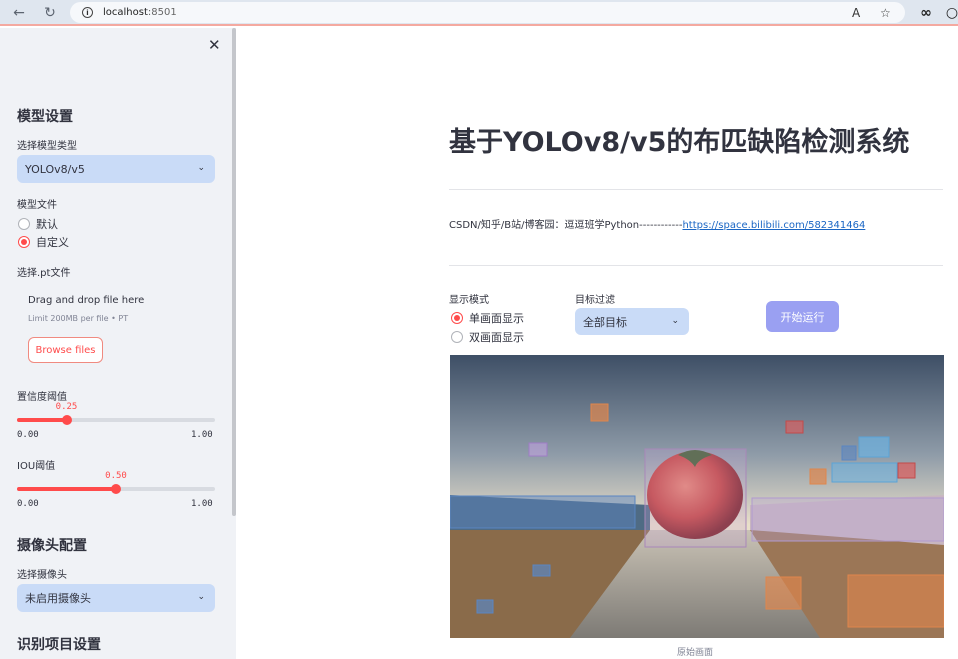 Image resolution: width=958 pixels, height=659 pixels. I want to click on radio-single-label: 单画面显示, so click(496, 318).